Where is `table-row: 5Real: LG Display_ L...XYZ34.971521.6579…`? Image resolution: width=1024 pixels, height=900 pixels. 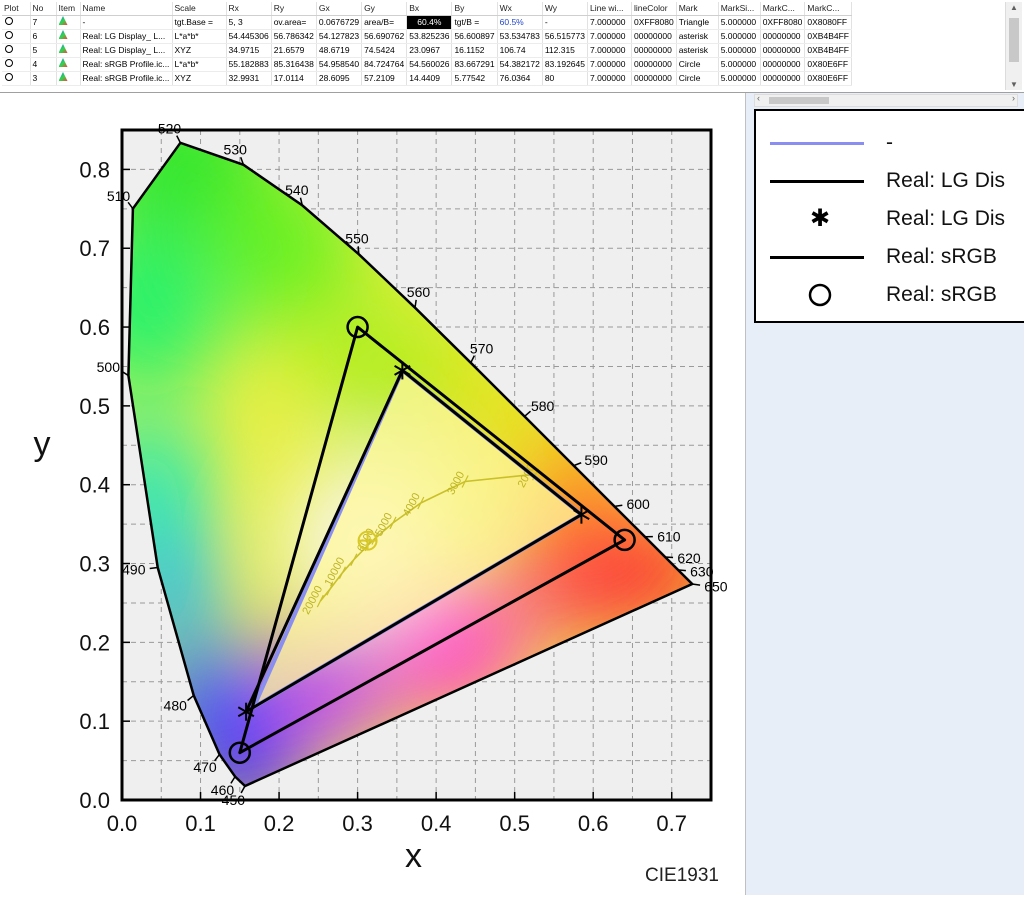 table-row: 5Real: LG Display_ L...XYZ34.971521.6579… is located at coordinates (426, 51).